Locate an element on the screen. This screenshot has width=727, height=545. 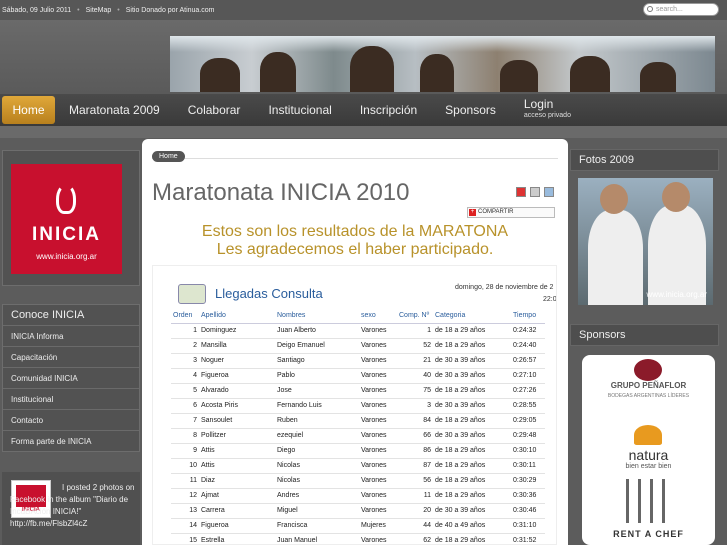
sitemap-link: SiteMap is located at coordinates (99, 10).